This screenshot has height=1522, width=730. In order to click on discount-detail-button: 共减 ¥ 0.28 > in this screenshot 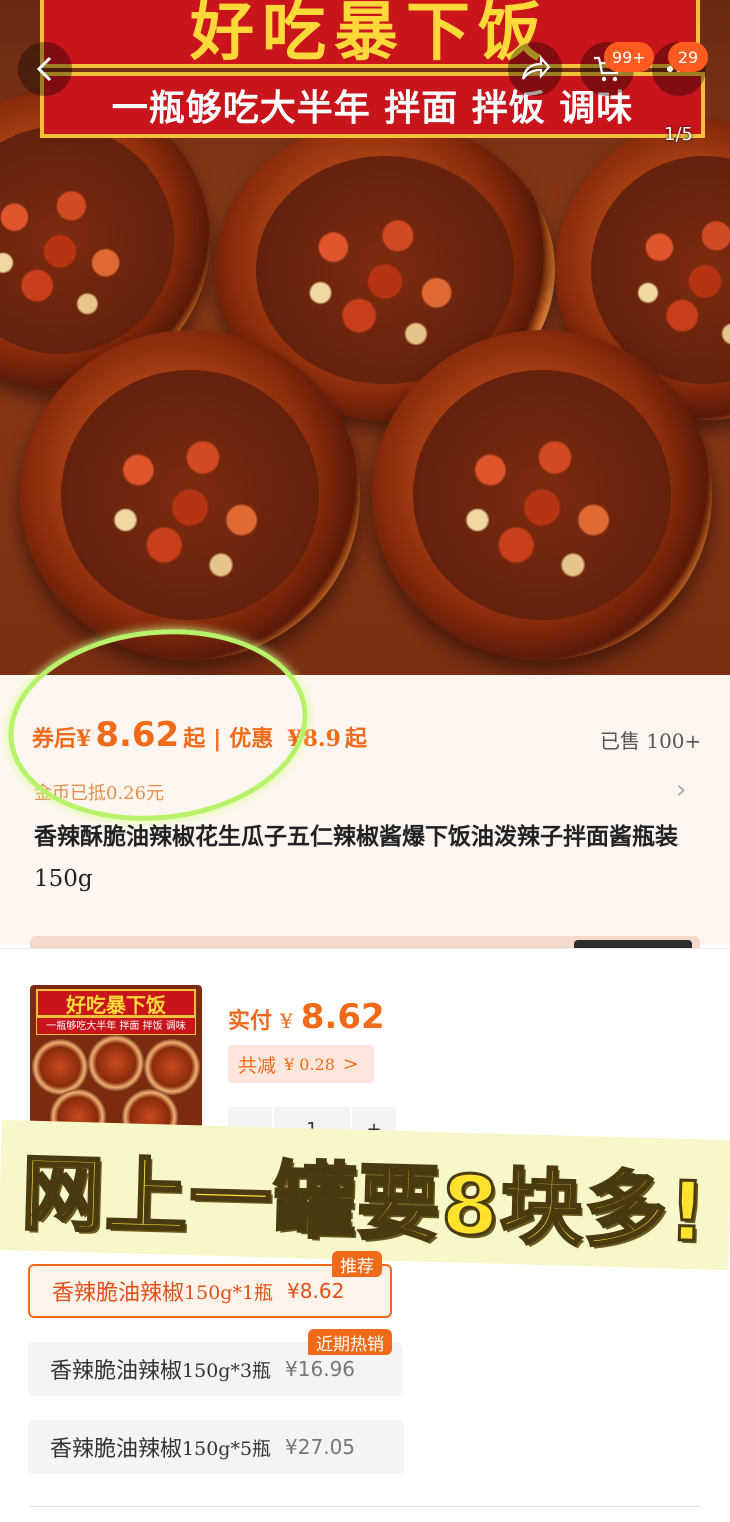, I will do `click(301, 1064)`.